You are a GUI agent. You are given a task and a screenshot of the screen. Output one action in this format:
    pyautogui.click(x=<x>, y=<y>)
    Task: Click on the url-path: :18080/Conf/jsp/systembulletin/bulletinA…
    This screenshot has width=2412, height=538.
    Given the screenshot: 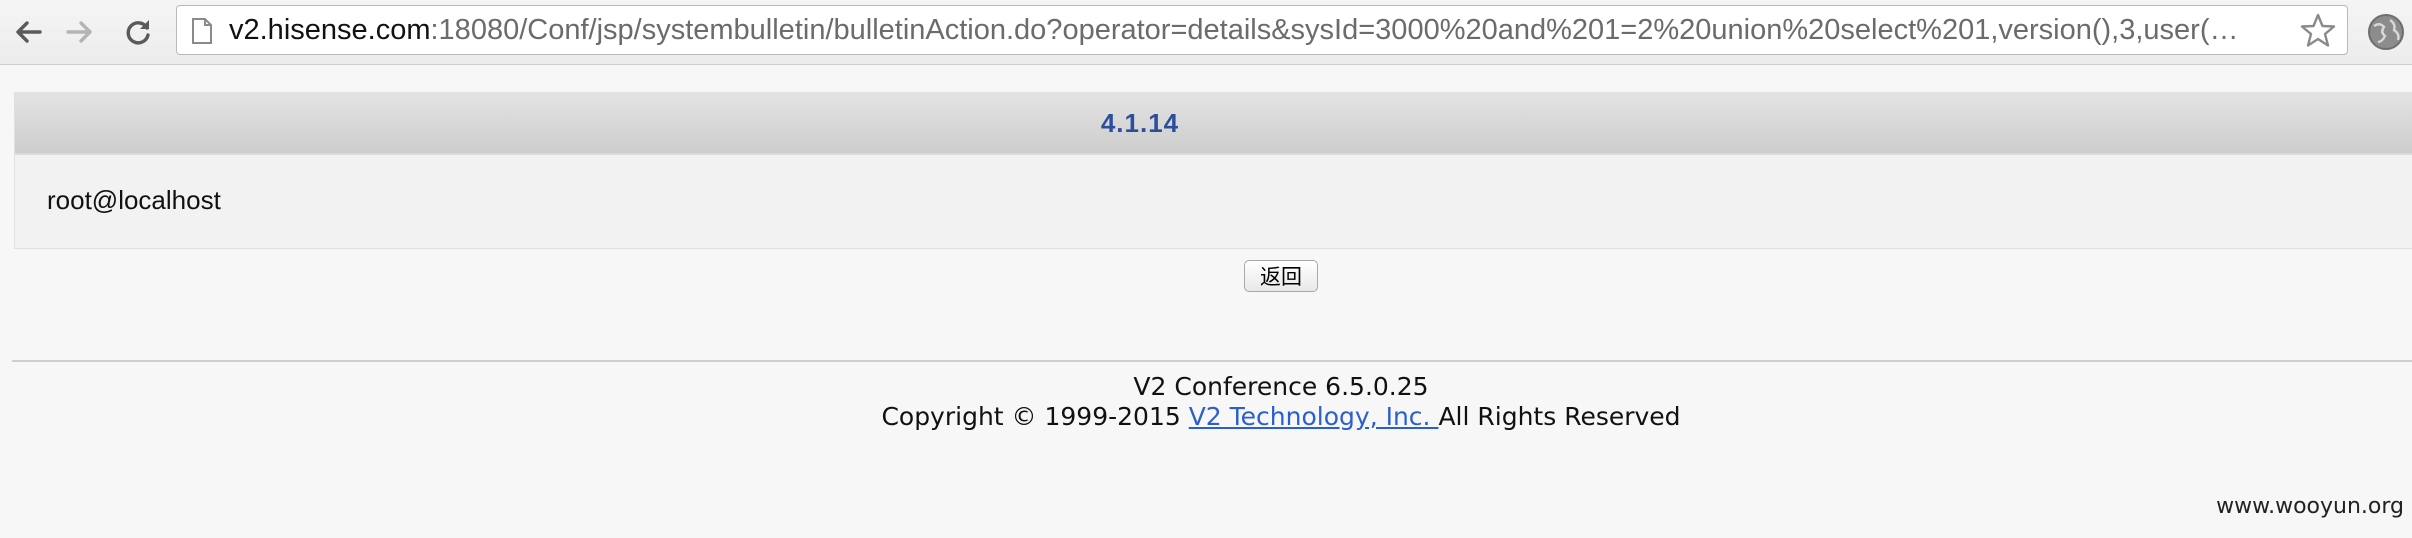 What is the action you would take?
    pyautogui.click(x=1334, y=30)
    